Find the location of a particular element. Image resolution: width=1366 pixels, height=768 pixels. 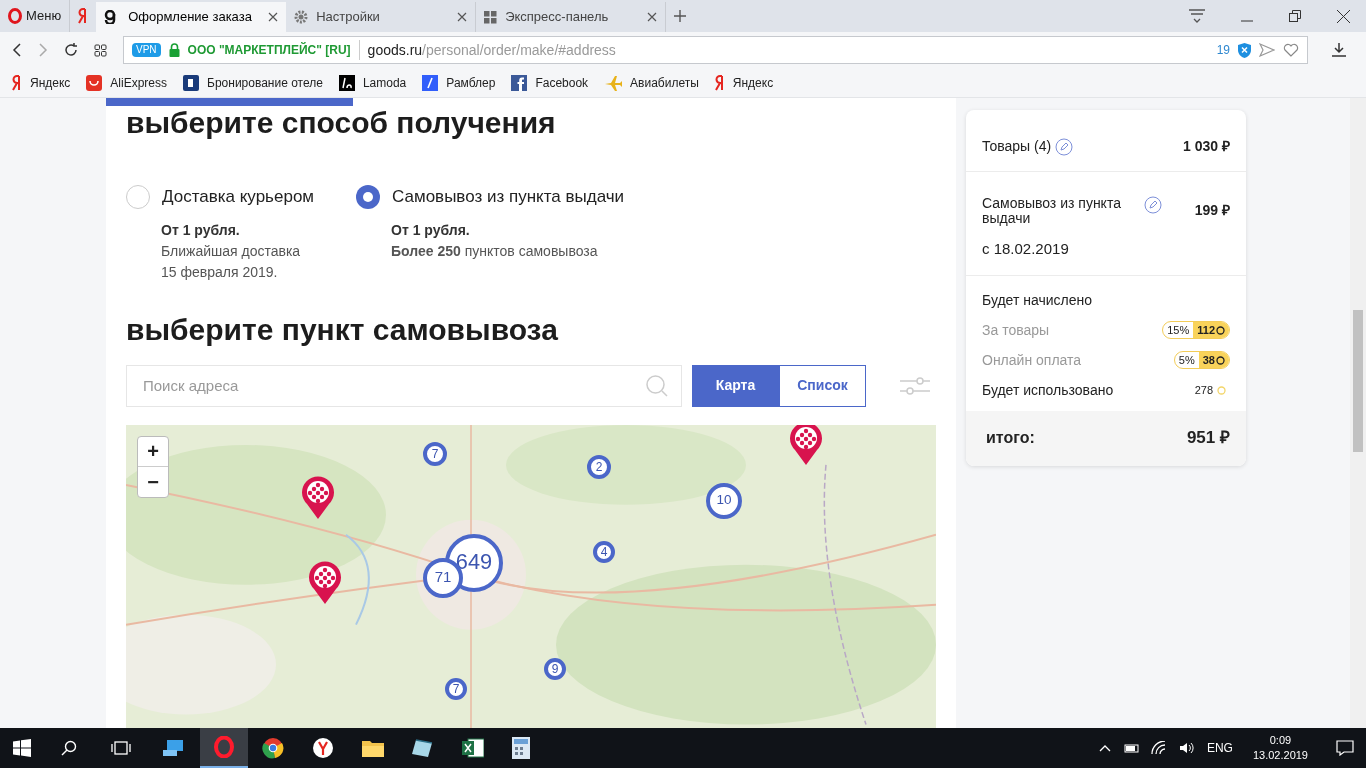

bookmark: Facebook is located at coordinates (550, 82).